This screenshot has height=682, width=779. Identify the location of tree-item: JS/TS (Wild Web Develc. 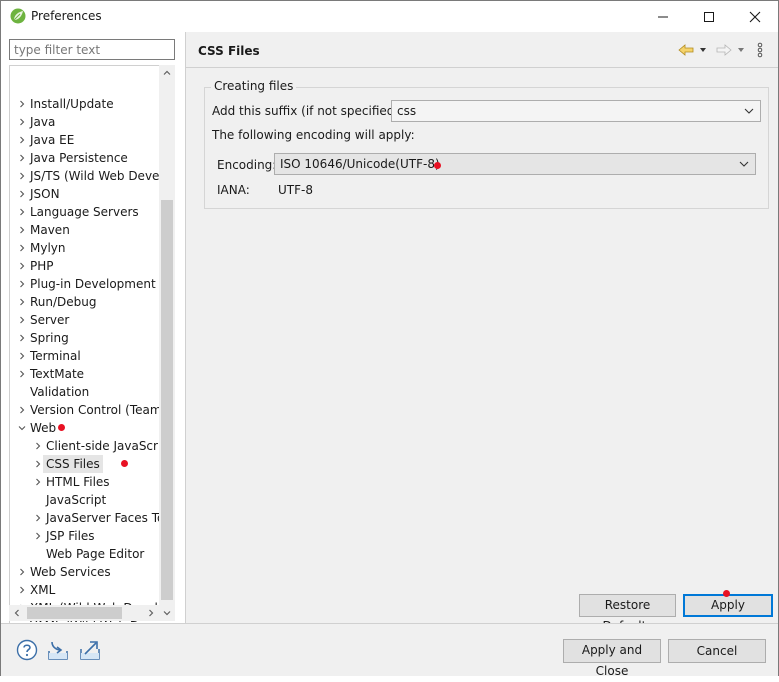
(85, 176).